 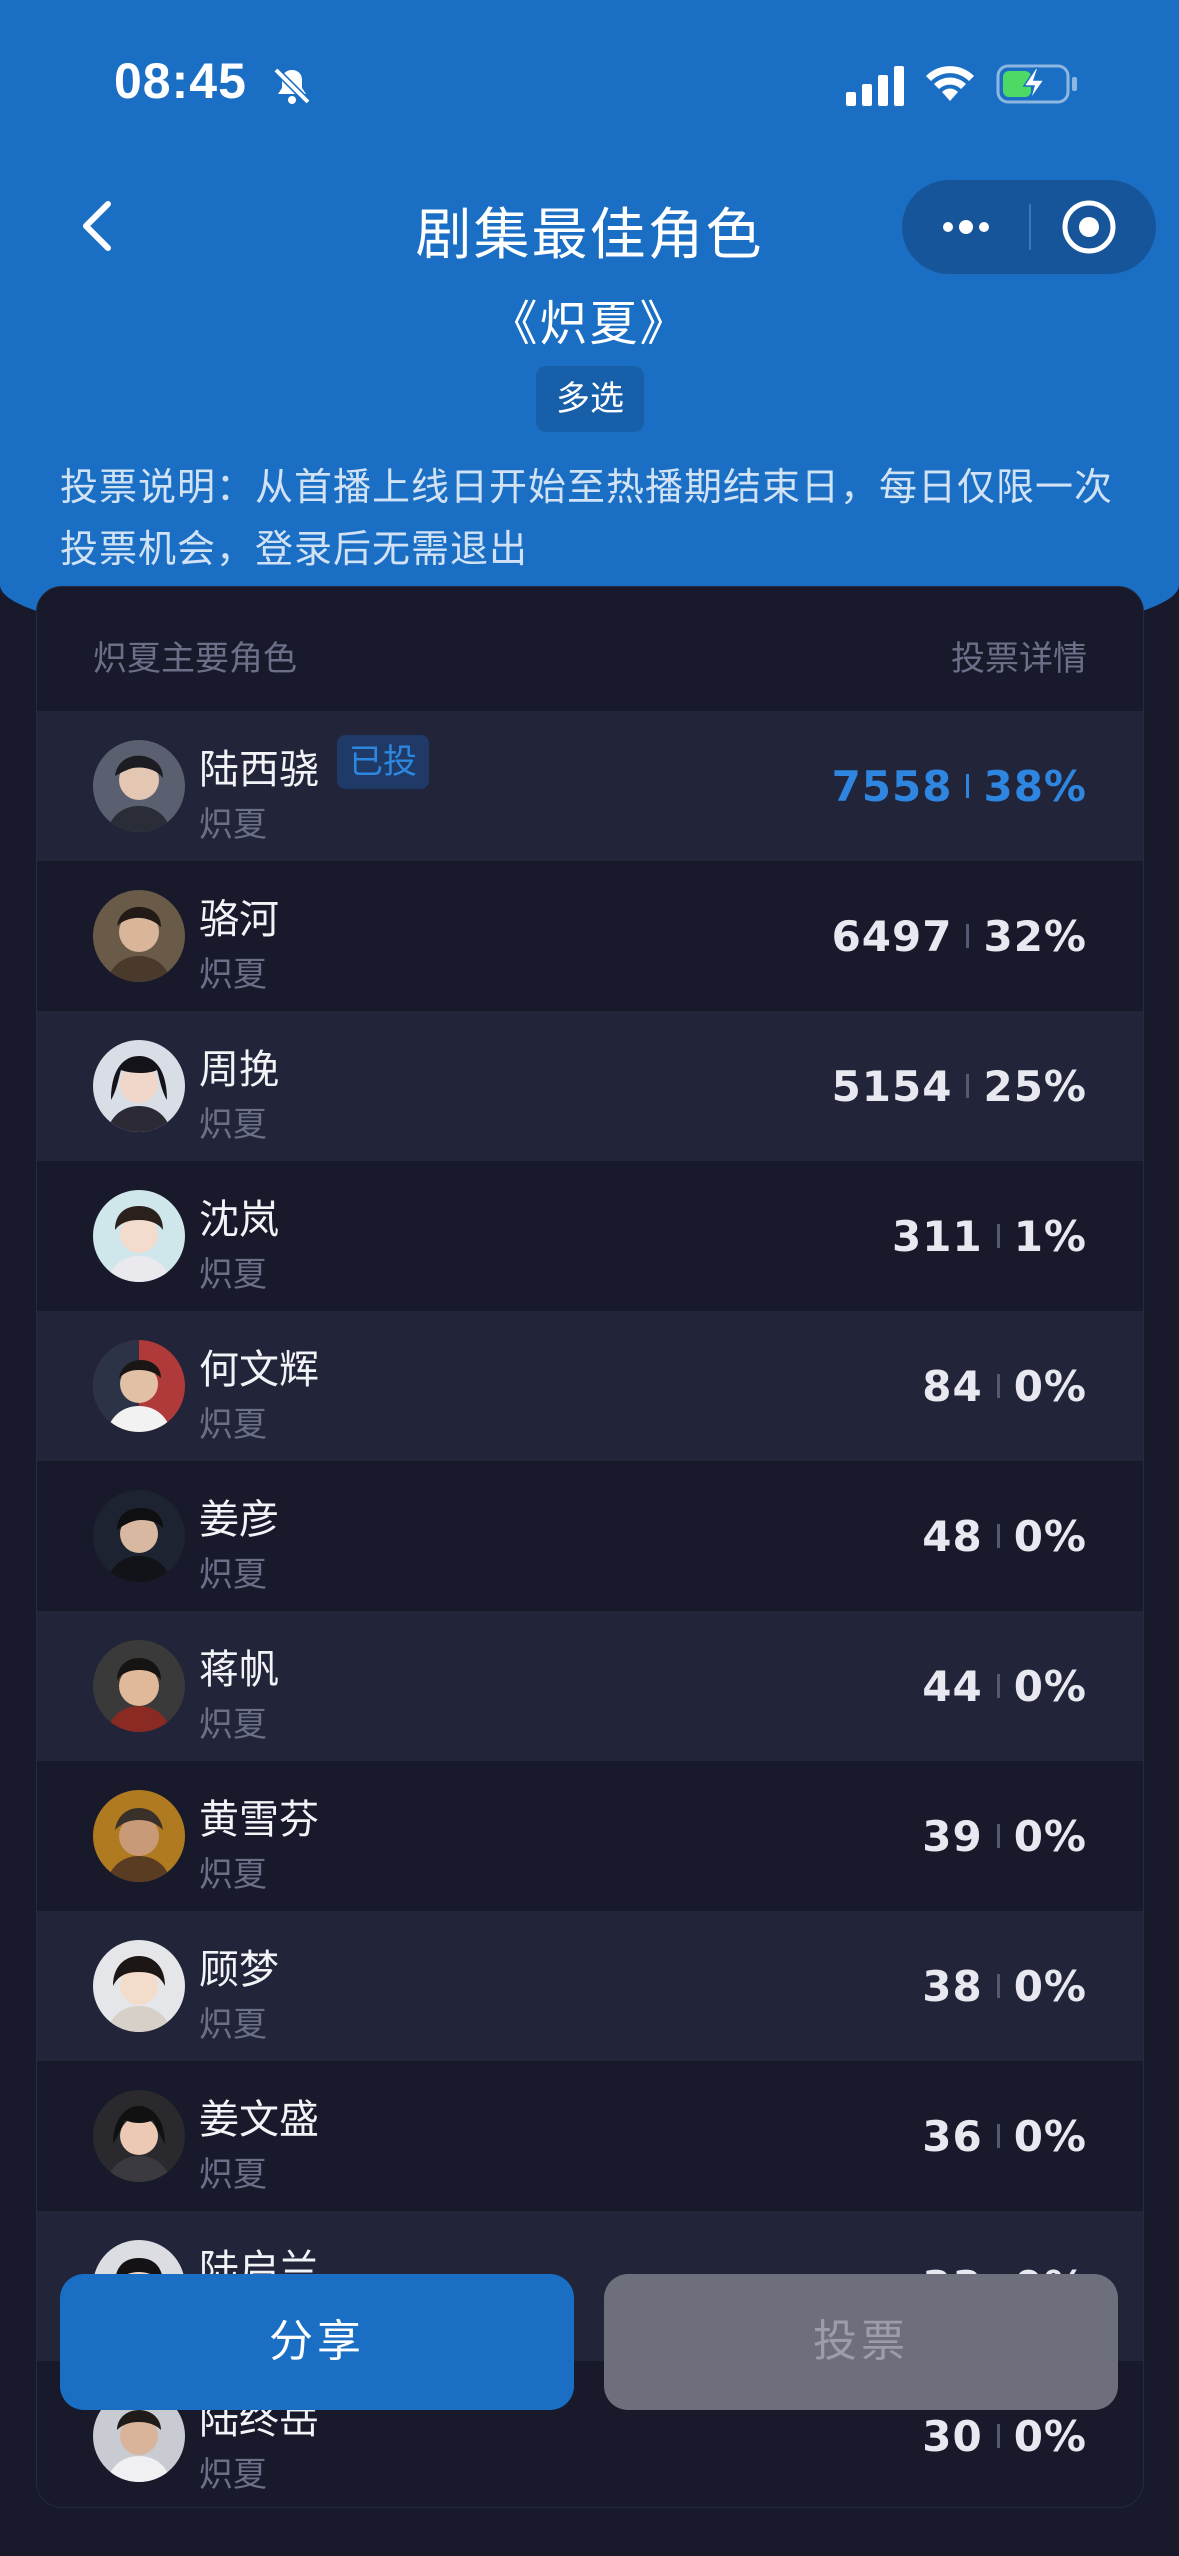 What do you see at coordinates (259, 2120) in the screenshot?
I see `candidate-name: 姜文盛` at bounding box center [259, 2120].